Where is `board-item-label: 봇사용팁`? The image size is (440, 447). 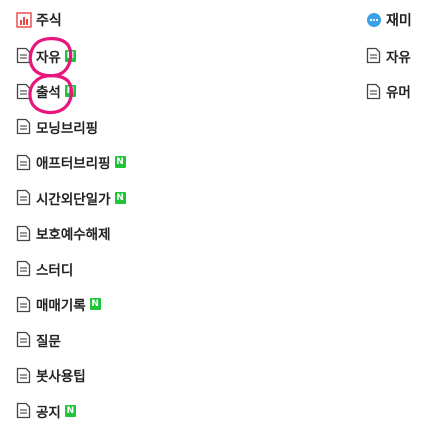
board-item-label: 봇사용팁 is located at coordinates (61, 377).